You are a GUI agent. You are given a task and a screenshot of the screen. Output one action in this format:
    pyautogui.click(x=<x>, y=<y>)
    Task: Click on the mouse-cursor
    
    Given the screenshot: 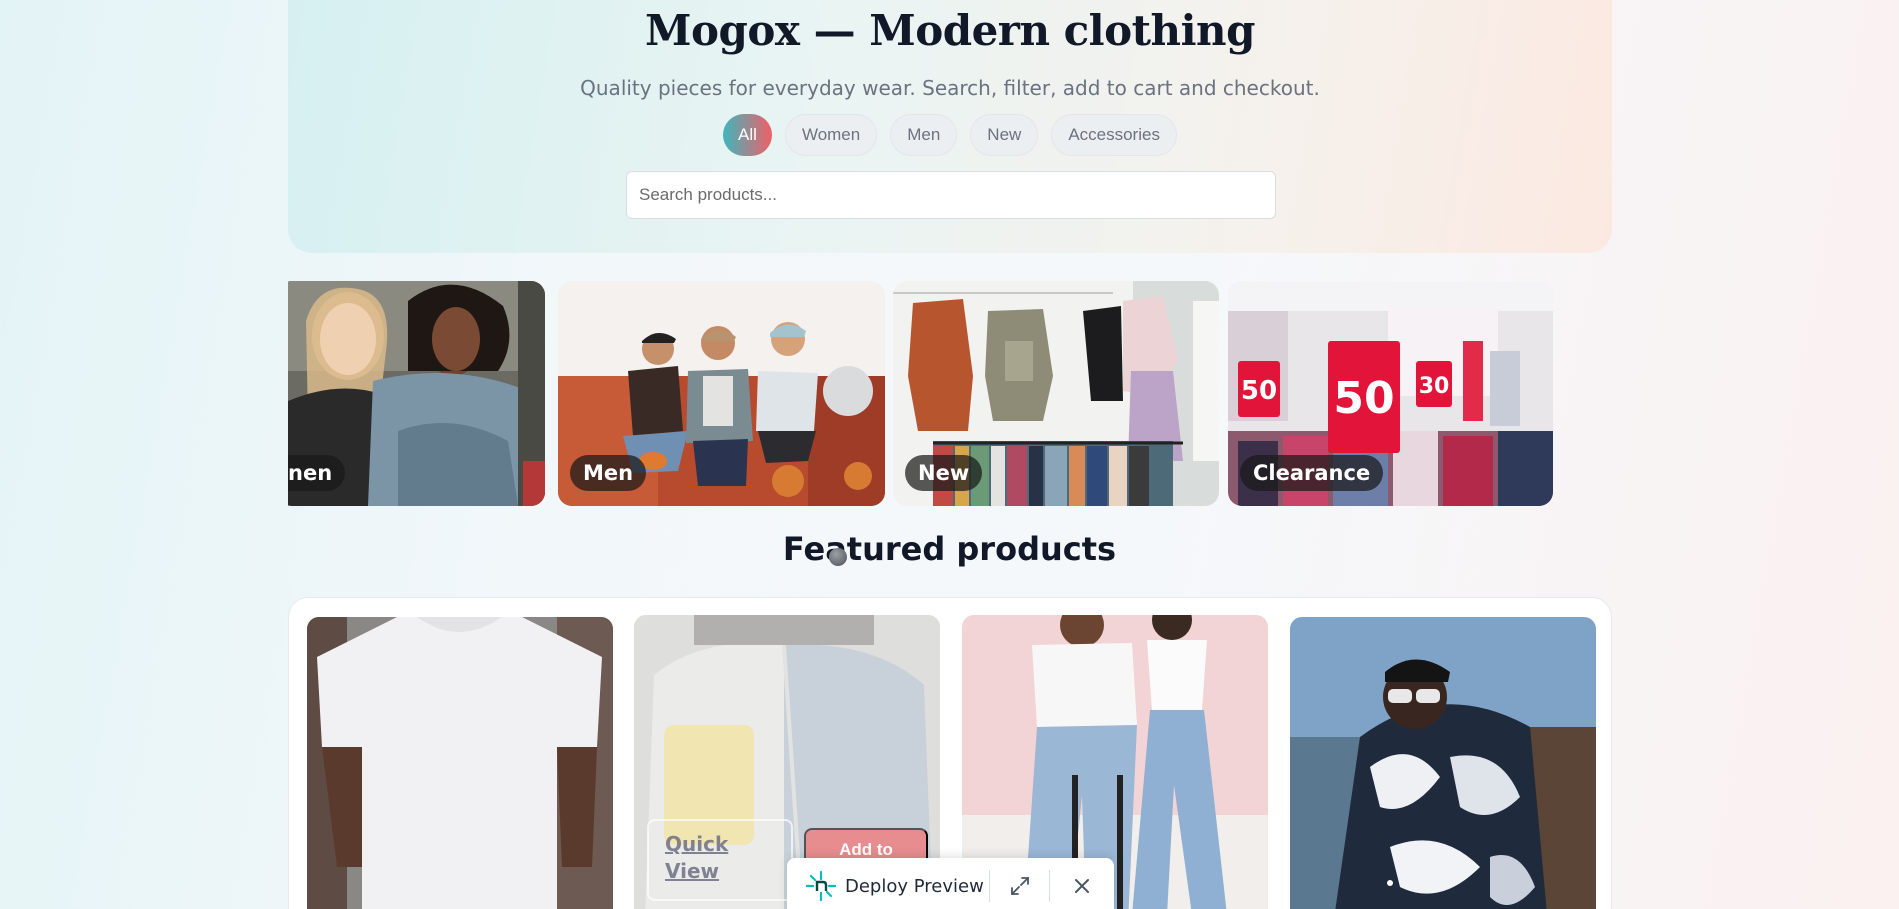 What is the action you would take?
    pyautogui.click(x=838, y=557)
    